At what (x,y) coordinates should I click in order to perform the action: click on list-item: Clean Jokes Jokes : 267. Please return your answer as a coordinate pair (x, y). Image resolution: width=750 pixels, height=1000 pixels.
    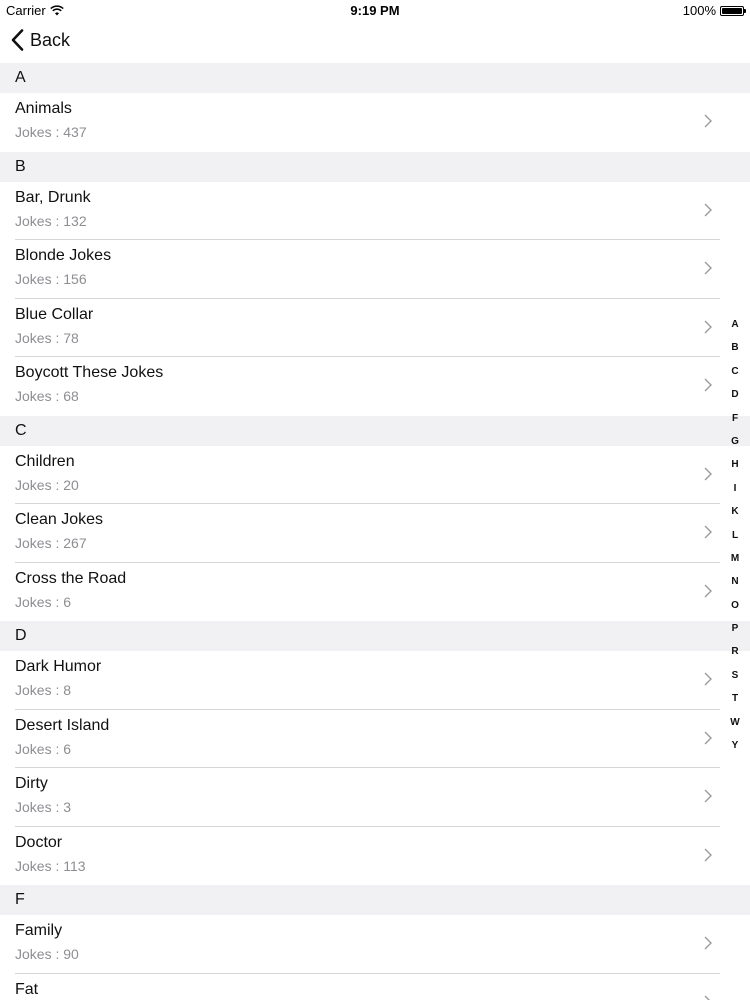
    Looking at the image, I should click on (375, 533).